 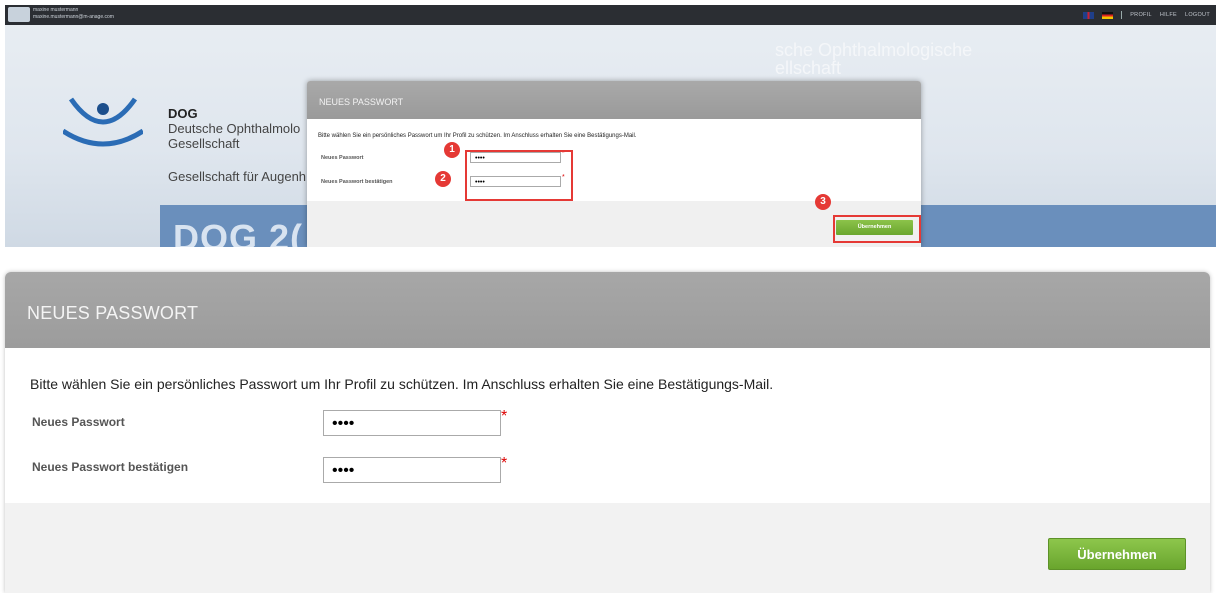 I want to click on background-heading: sche Ophthalmologische ellschaft, so click(x=873, y=59).